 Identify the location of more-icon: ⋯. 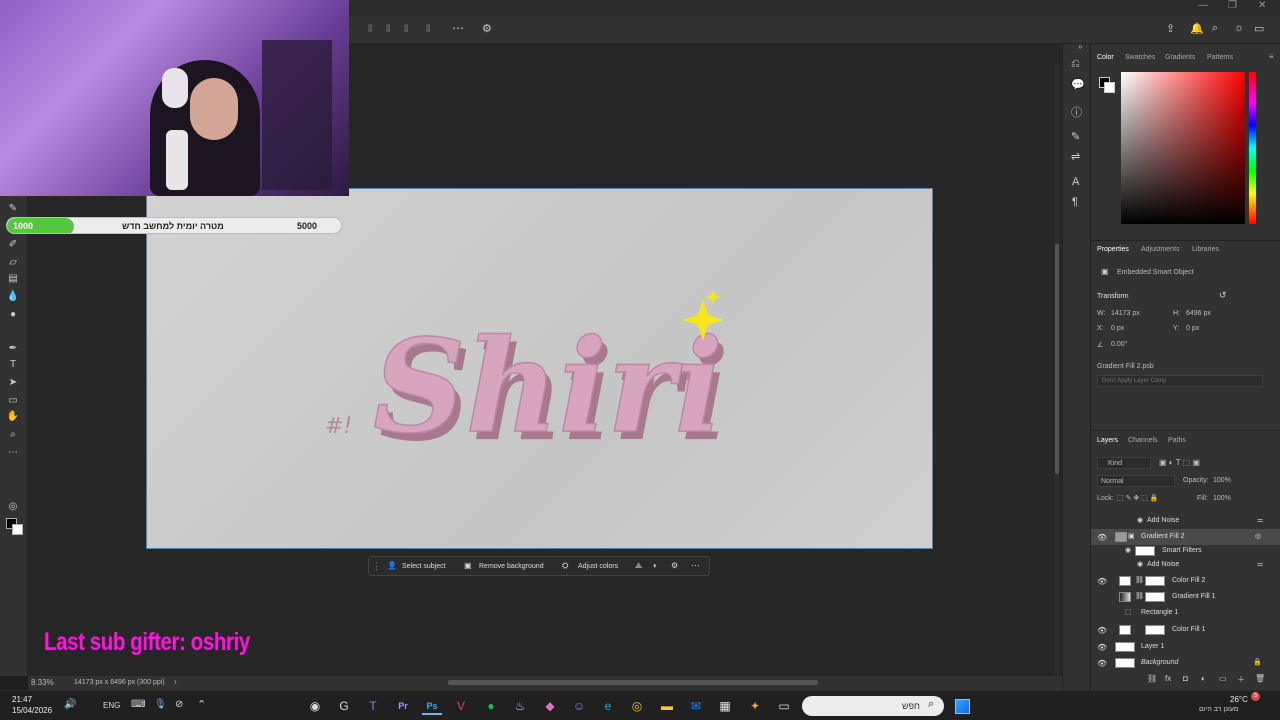
(695, 565).